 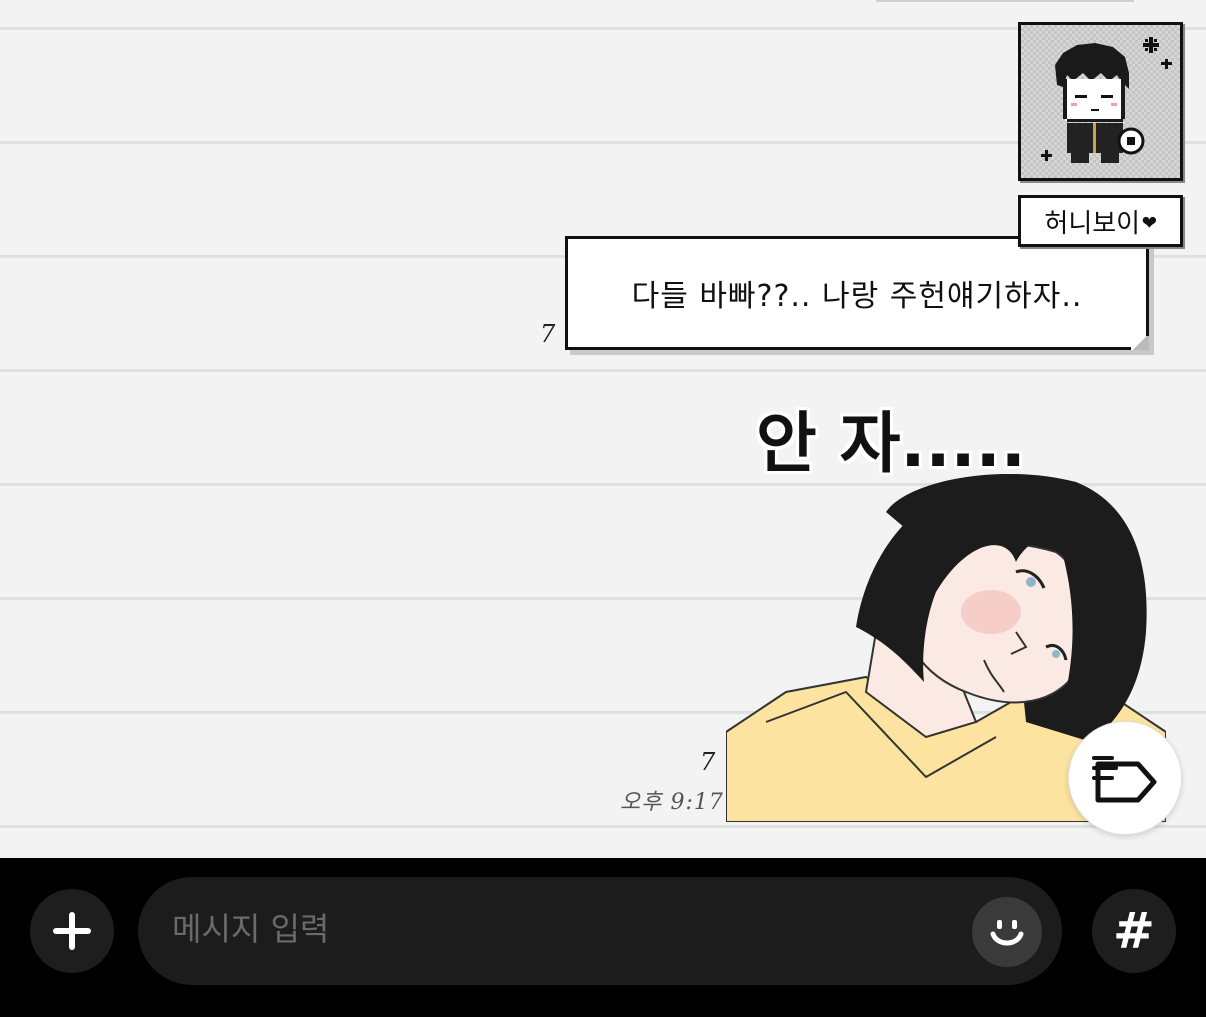 I want to click on hashtag-button: #, so click(x=1134, y=931).